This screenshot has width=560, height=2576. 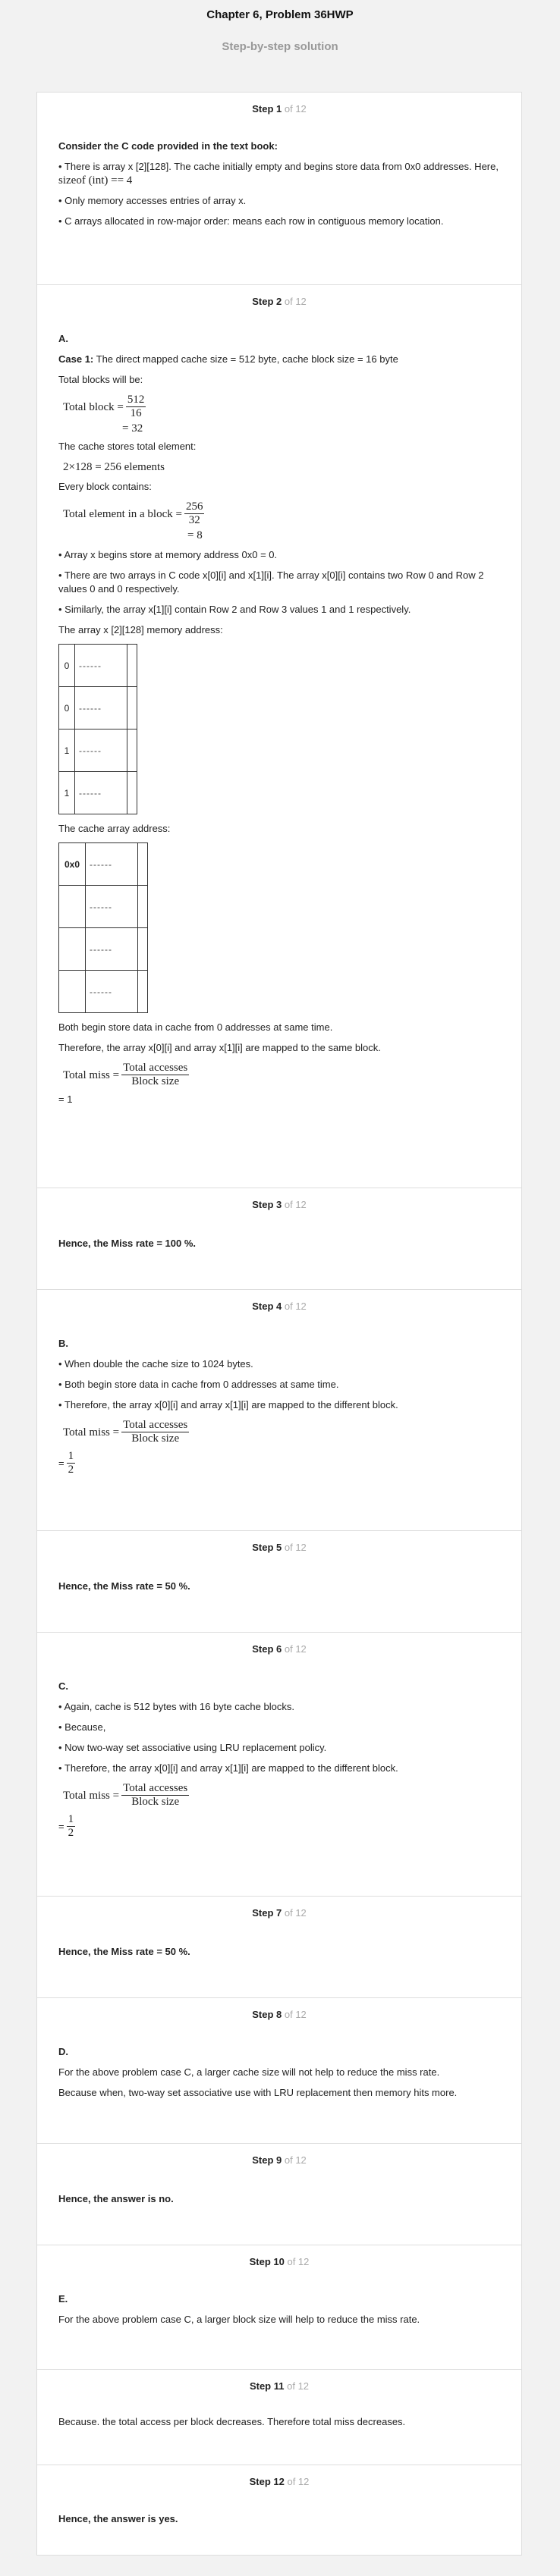 I want to click on step-number: Step 7, so click(x=267, y=1913).